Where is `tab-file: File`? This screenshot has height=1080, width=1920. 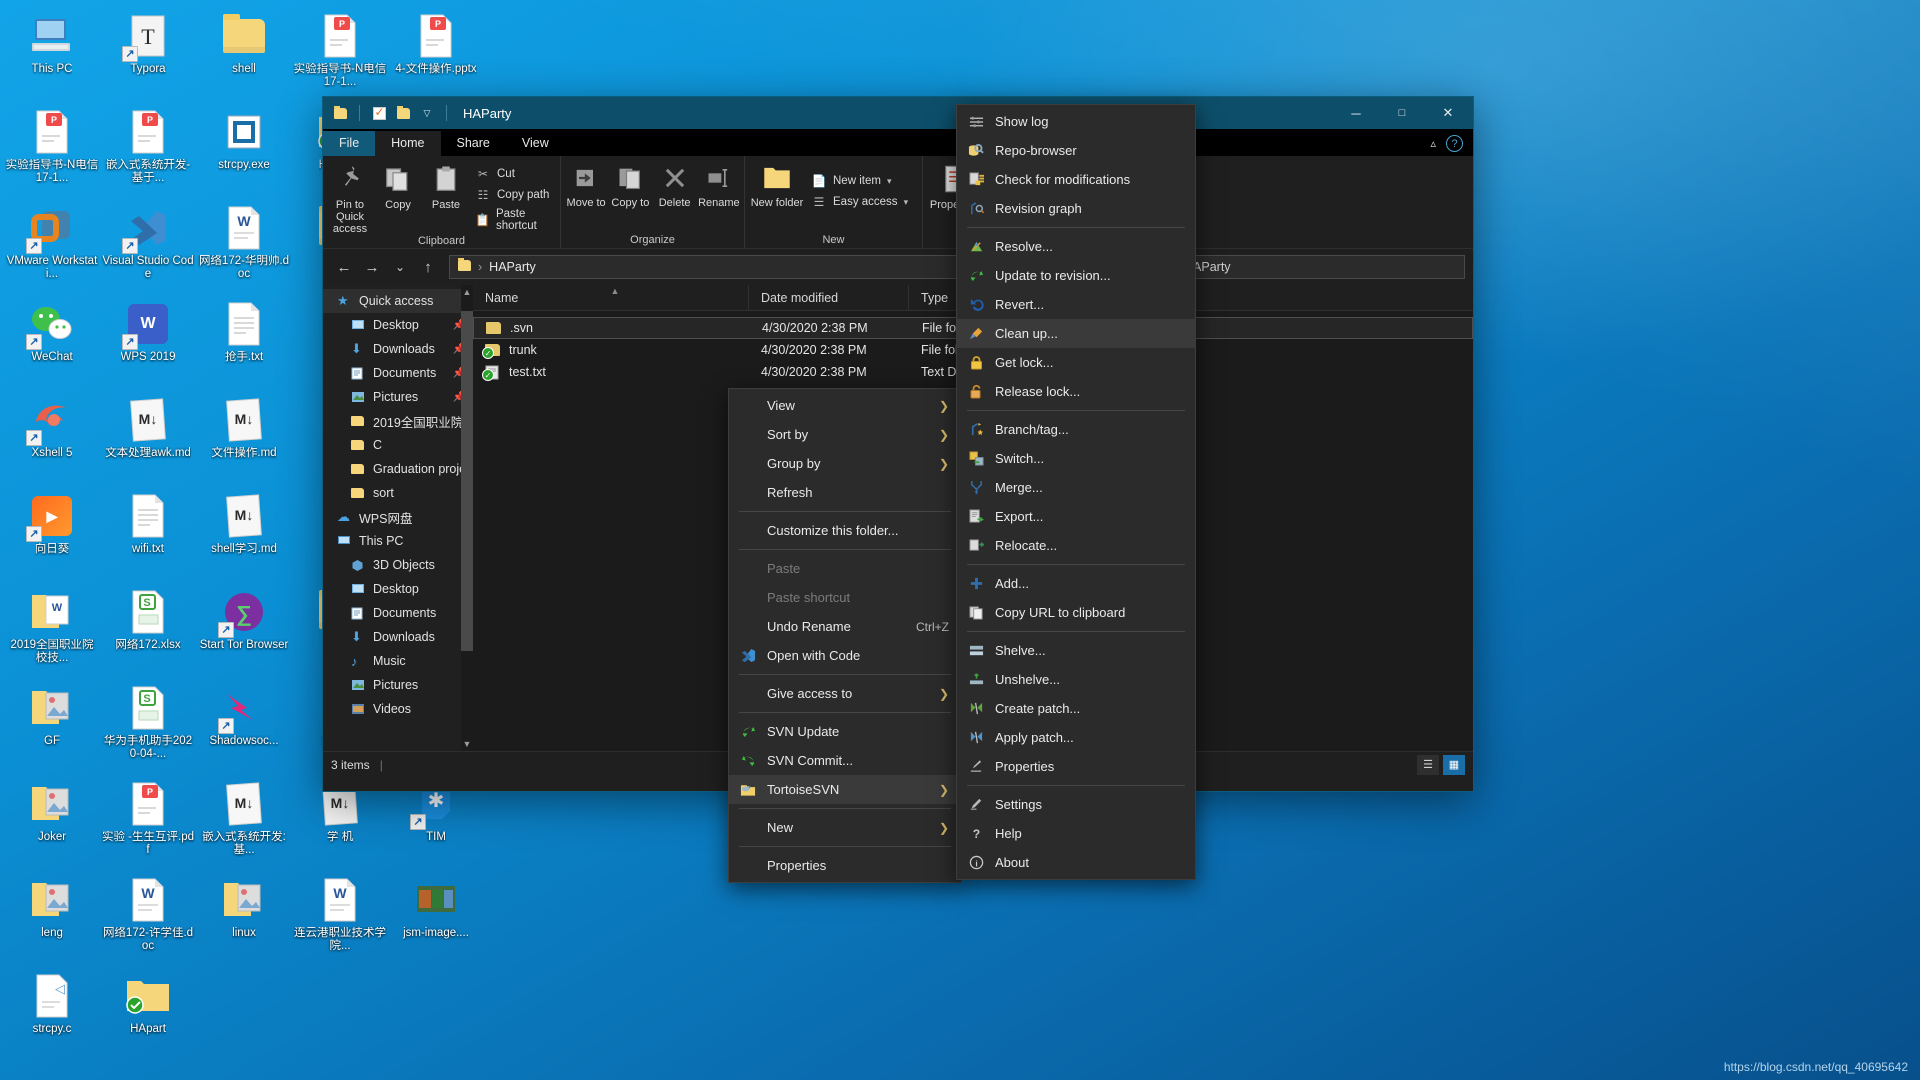
tab-file: File is located at coordinates (349, 143).